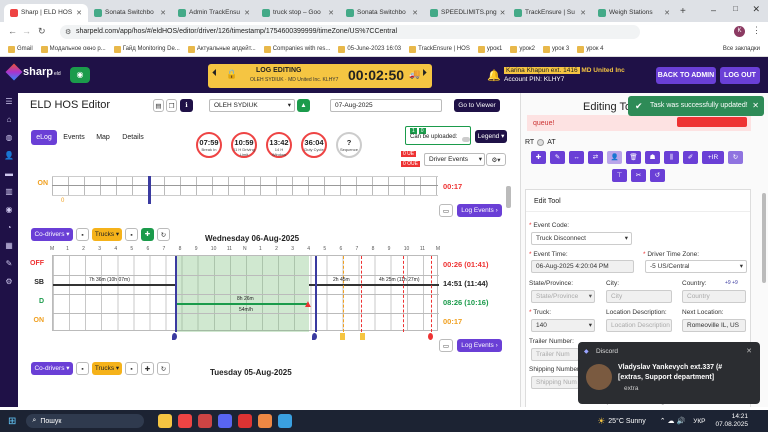 This screenshot has height=432, width=768. I want to click on editor-scrollbar, so click(508, 197).